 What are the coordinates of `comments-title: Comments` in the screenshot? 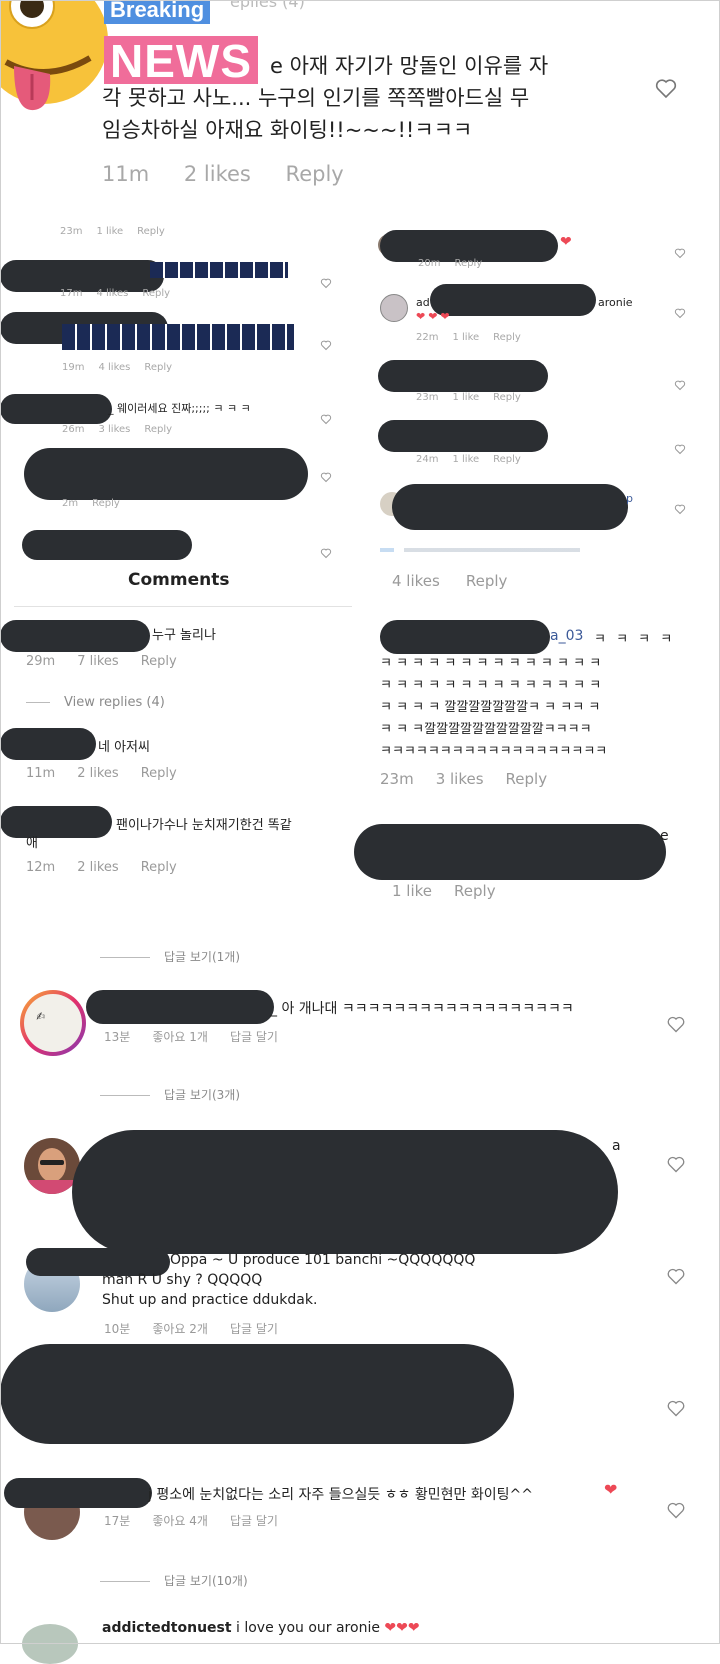 It's located at (179, 580).